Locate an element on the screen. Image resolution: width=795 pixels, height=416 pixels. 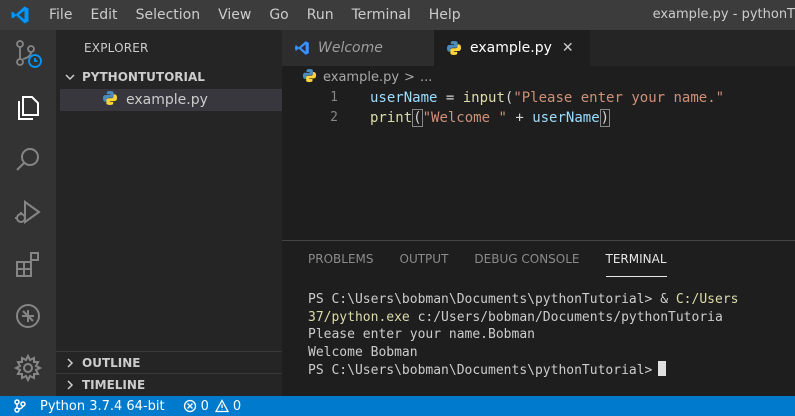
tab-welcome: Welcome is located at coordinates (358, 48).